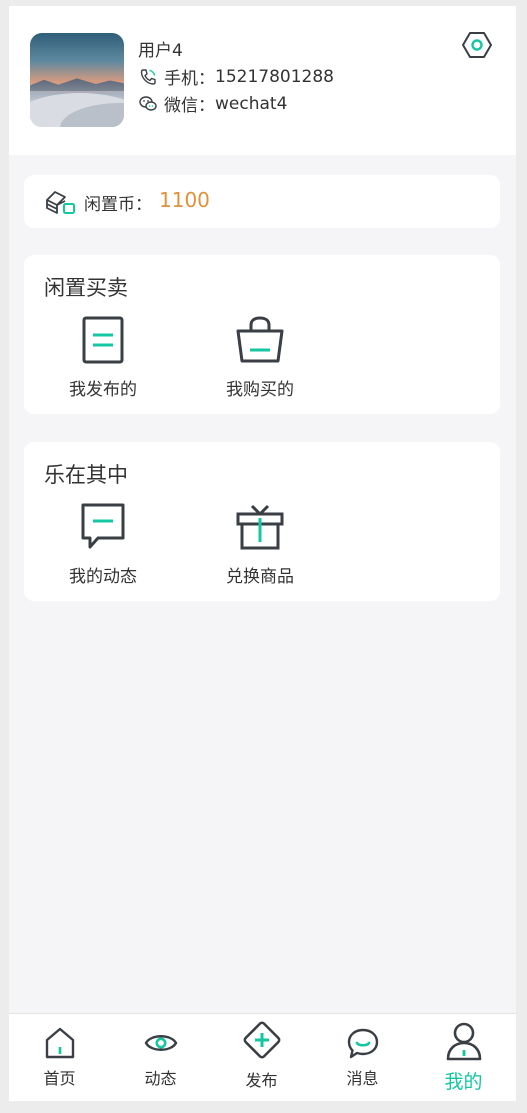 This screenshot has width=527, height=1113. Describe the element at coordinates (148, 103) in the screenshot. I see `wechat-icon` at that location.